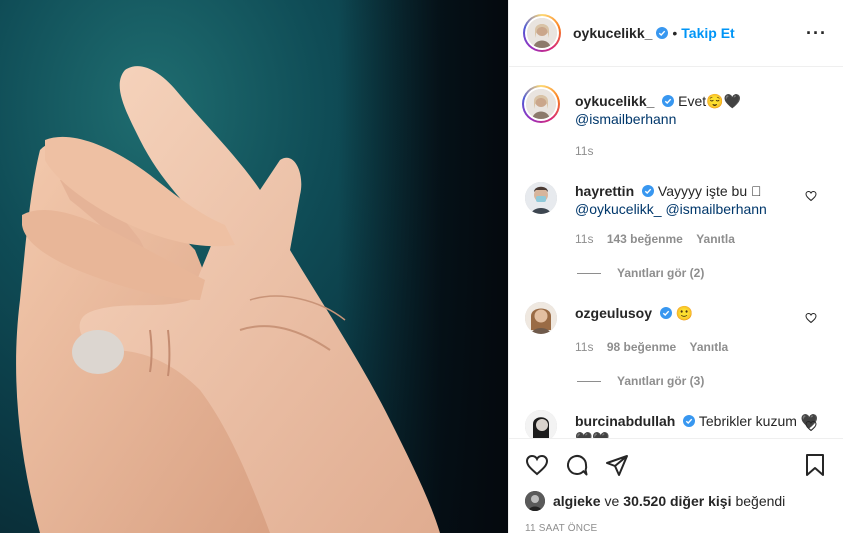 Image resolution: width=843 pixels, height=533 pixels. What do you see at coordinates (709, 191) in the screenshot?
I see `comment-text: Vayyyy işte bu 🏻` at bounding box center [709, 191].